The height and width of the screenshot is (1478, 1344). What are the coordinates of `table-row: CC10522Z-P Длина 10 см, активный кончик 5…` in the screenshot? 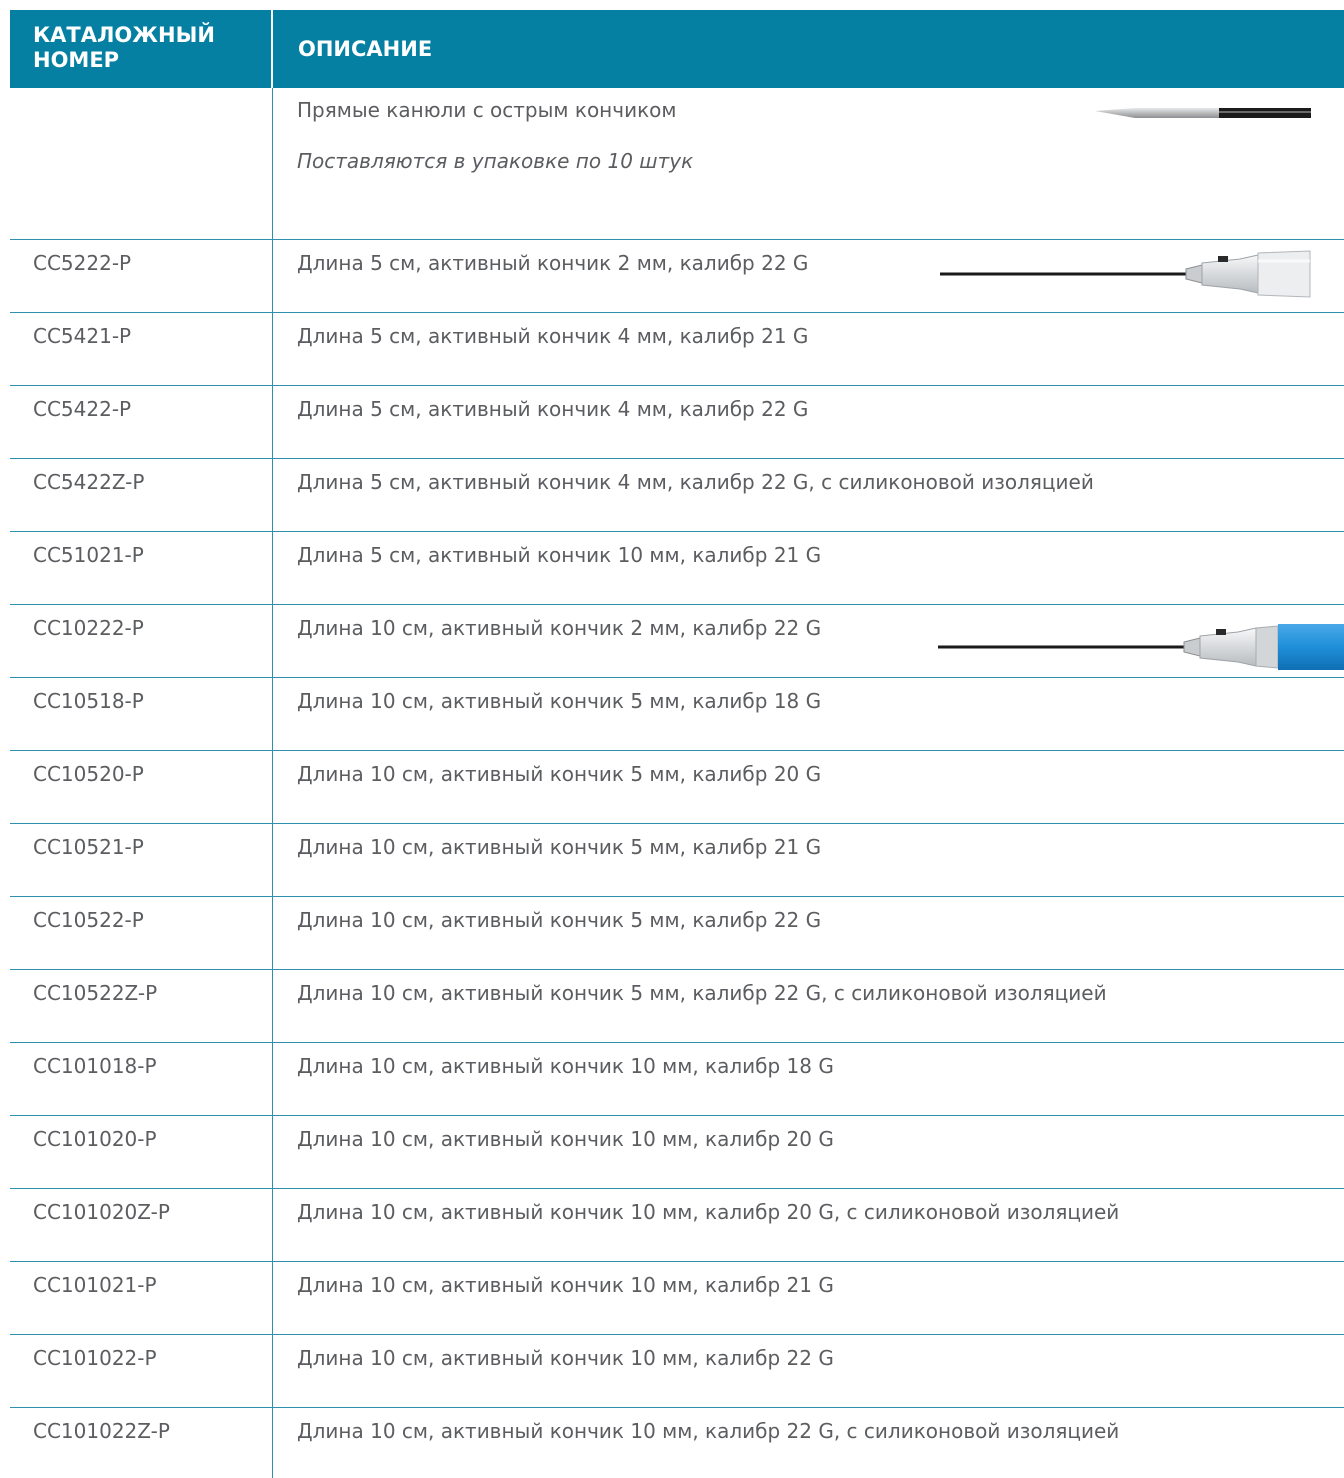 It's located at (677, 1006).